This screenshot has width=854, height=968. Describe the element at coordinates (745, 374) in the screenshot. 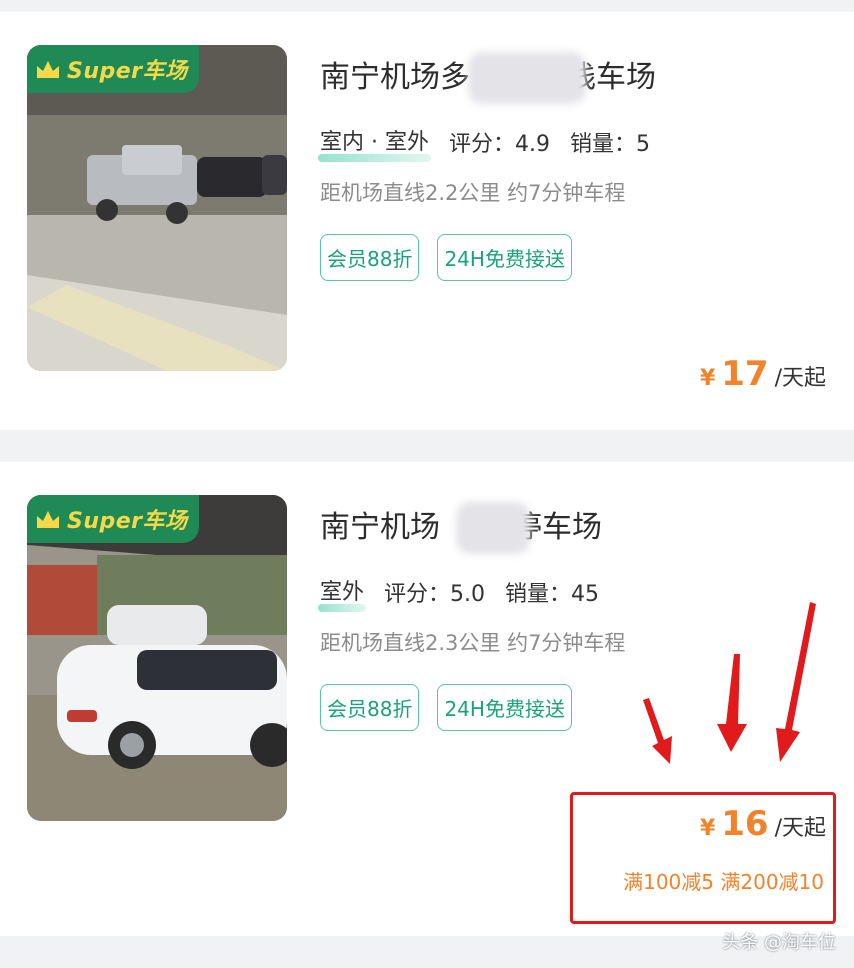

I see `price-value: 17` at that location.